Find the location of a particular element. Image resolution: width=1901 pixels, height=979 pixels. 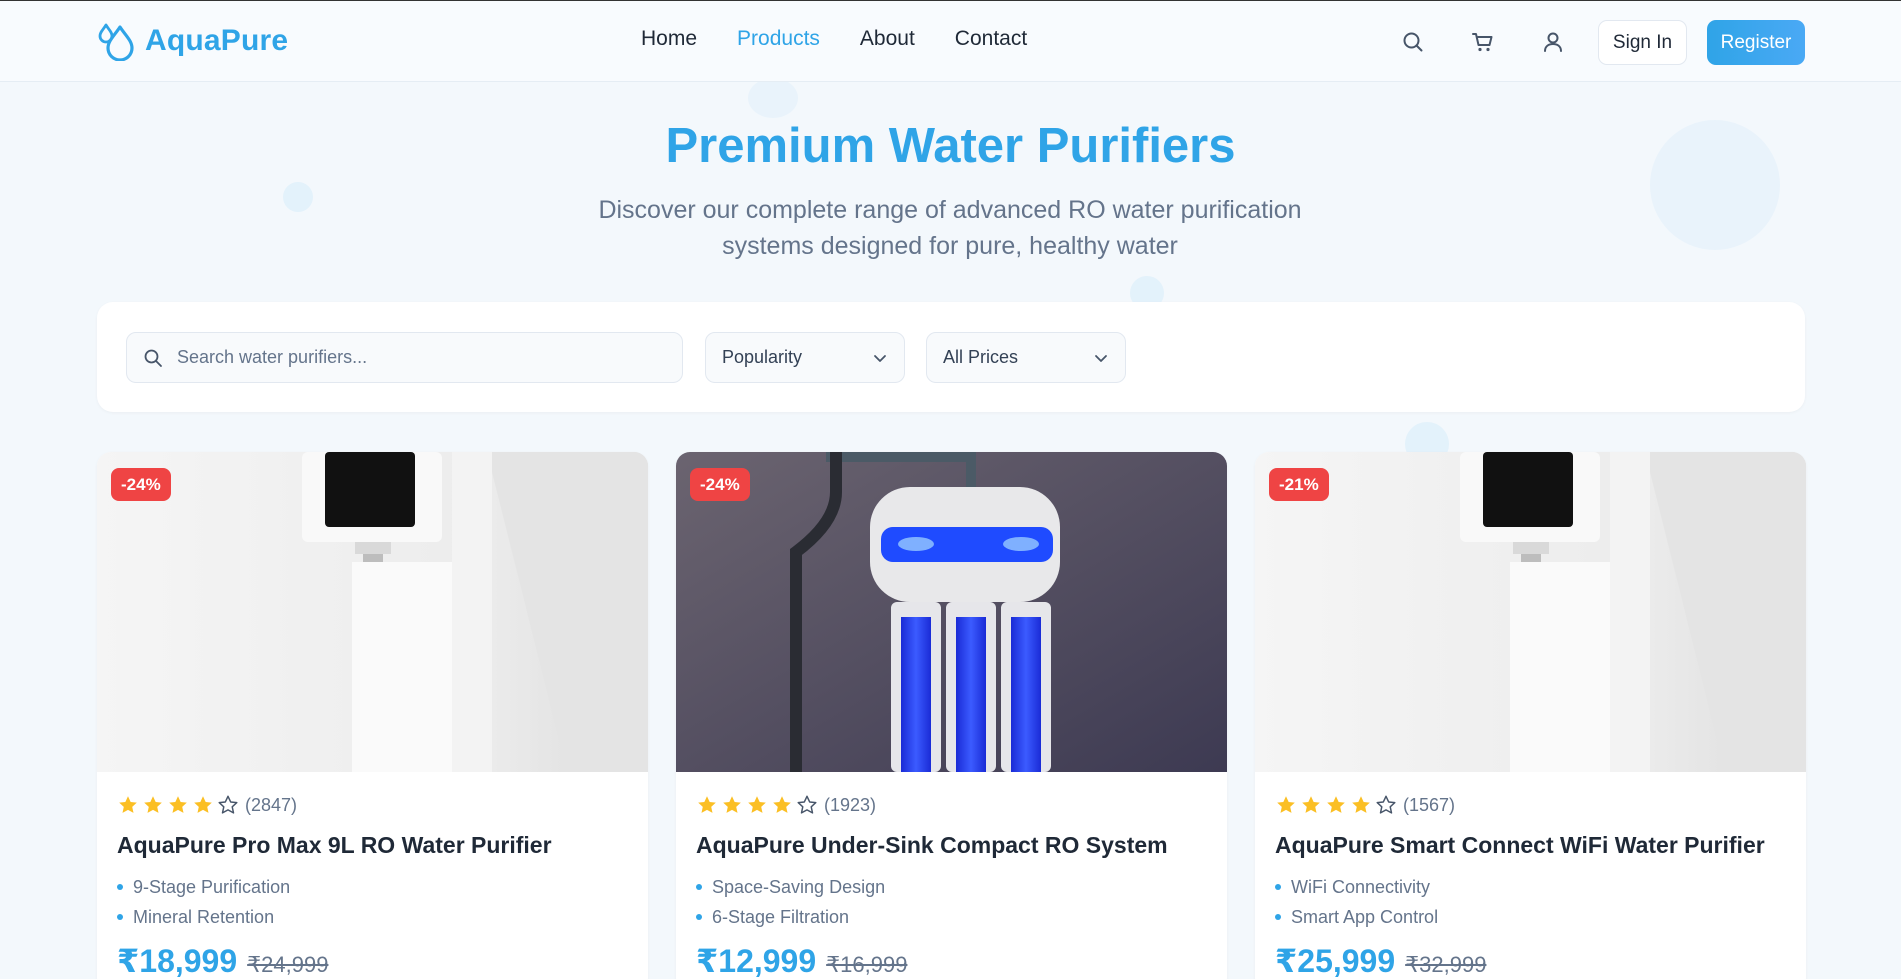

search-input is located at coordinates (417, 357).